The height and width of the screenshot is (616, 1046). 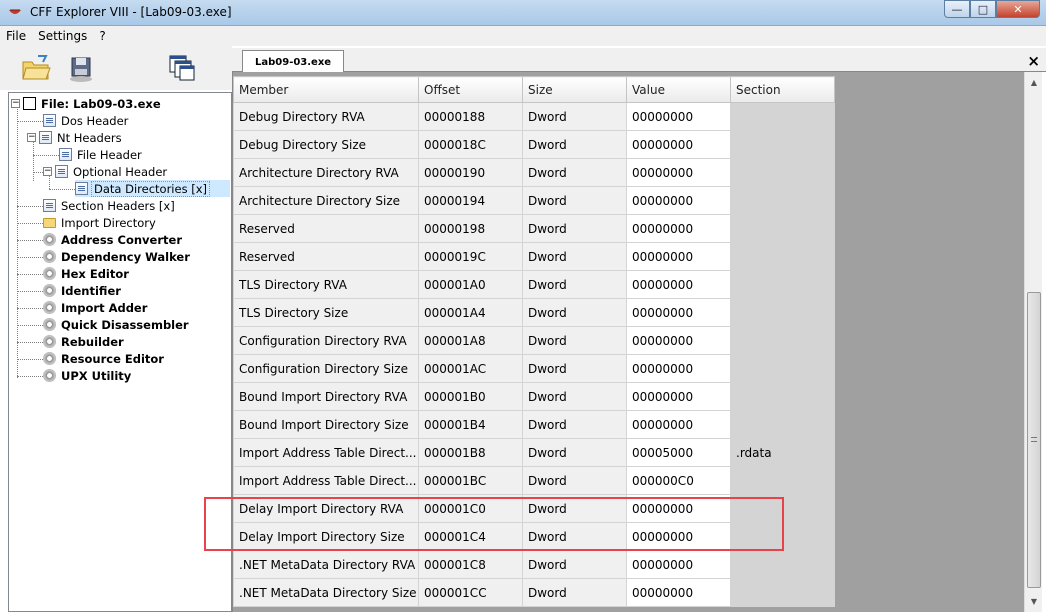 I want to click on menu-settings: Settings, so click(x=62, y=36).